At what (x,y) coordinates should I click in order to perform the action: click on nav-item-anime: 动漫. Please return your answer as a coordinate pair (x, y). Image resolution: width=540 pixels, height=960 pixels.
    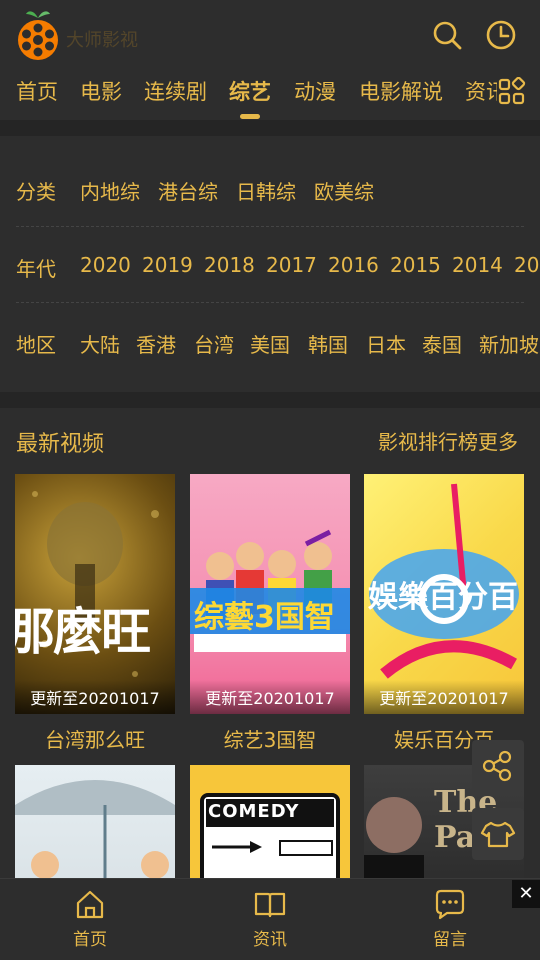
    Looking at the image, I should click on (315, 91).